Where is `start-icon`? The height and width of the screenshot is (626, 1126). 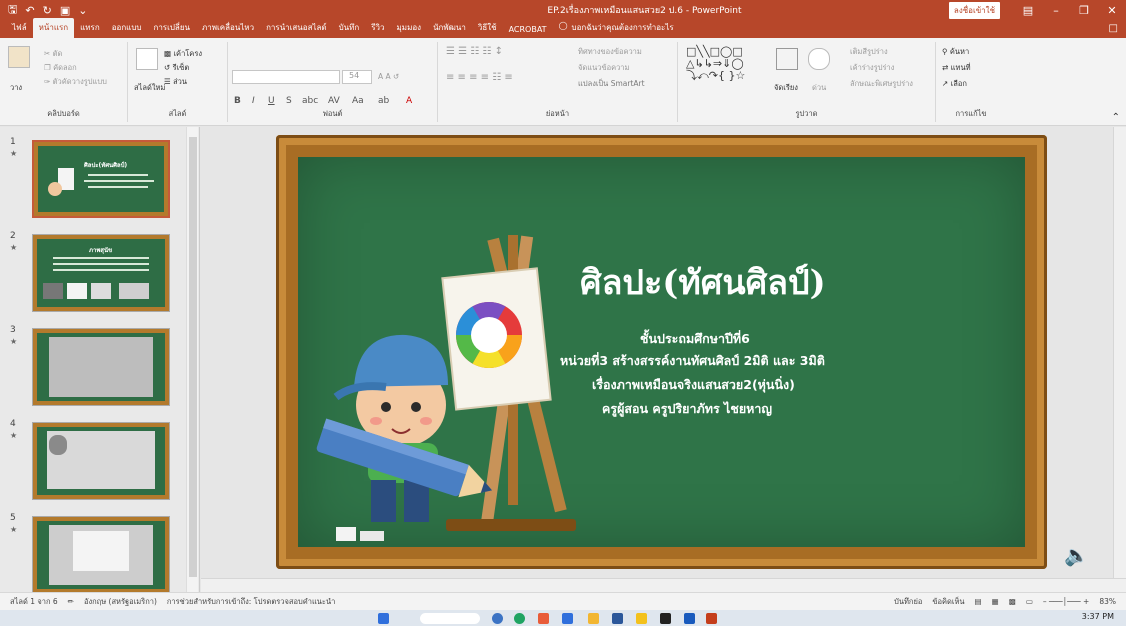
start-icon is located at coordinates (383, 618).